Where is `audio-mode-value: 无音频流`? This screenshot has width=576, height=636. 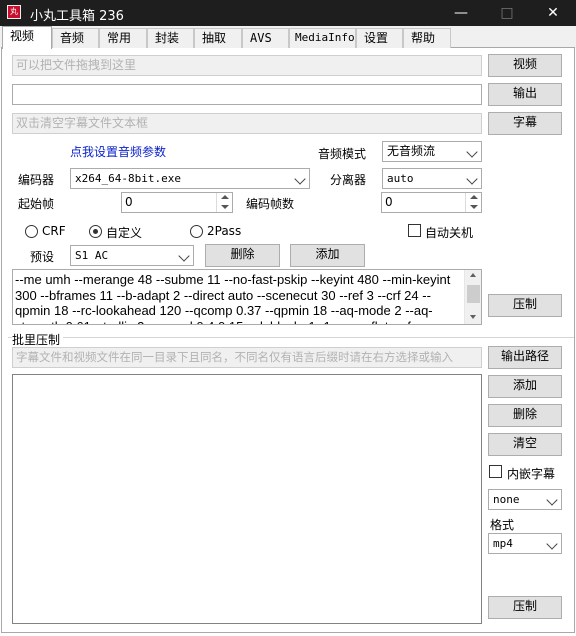
audio-mode-value: 无音频流 is located at coordinates (411, 151).